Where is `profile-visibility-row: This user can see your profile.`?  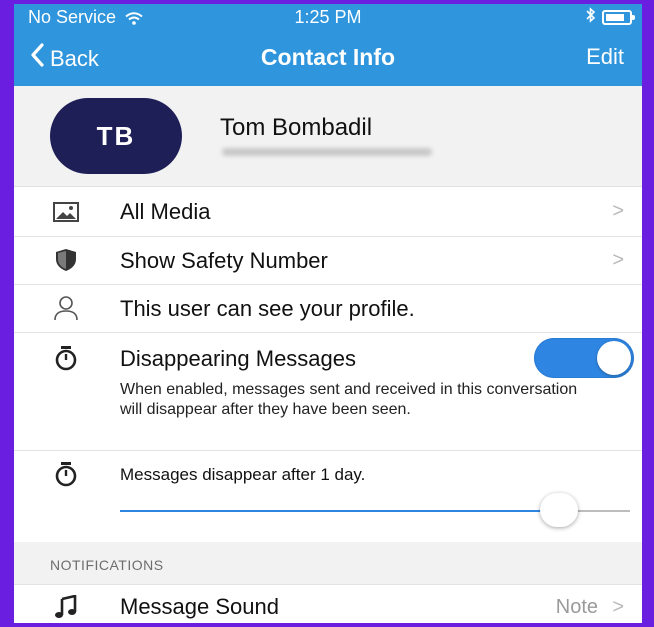
profile-visibility-row: This user can see your profile. is located at coordinates (328, 308).